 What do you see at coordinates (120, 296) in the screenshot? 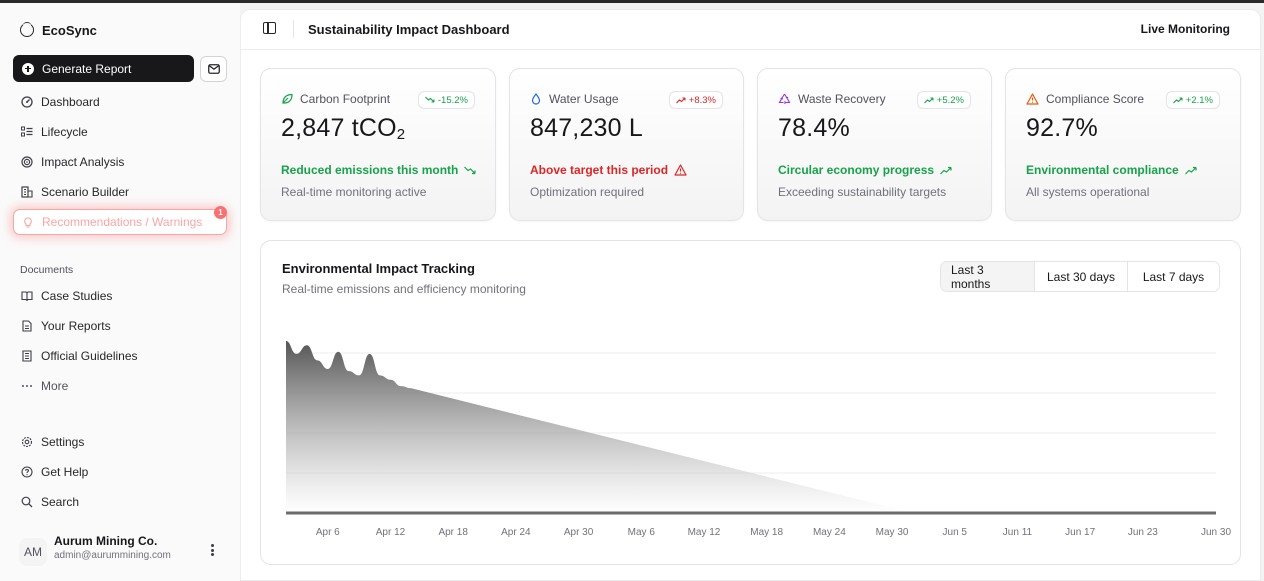
I see `nav-case-studies: Case Studies` at bounding box center [120, 296].